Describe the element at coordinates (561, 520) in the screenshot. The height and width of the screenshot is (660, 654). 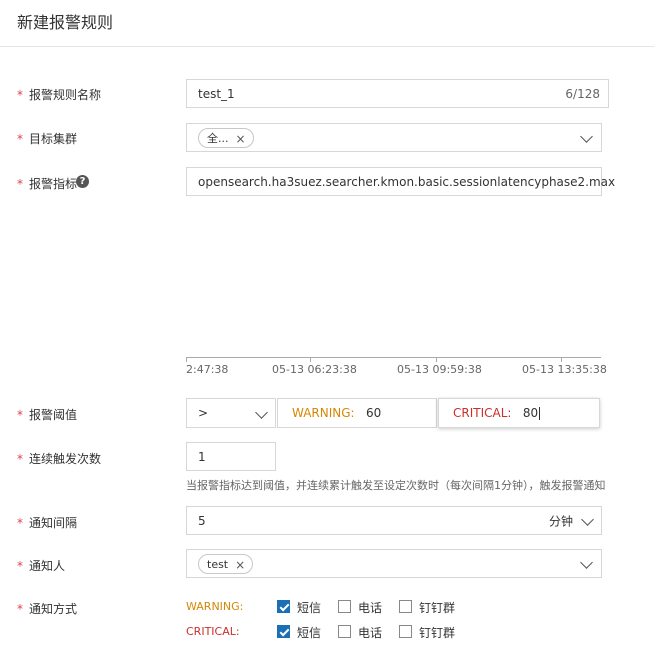
I see `interval-unit-select: 分钟` at that location.